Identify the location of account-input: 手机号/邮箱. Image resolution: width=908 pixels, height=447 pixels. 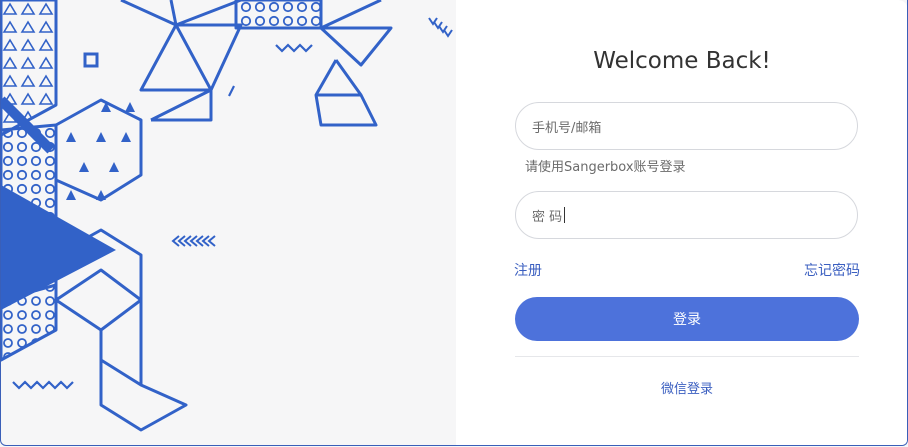
(686, 126).